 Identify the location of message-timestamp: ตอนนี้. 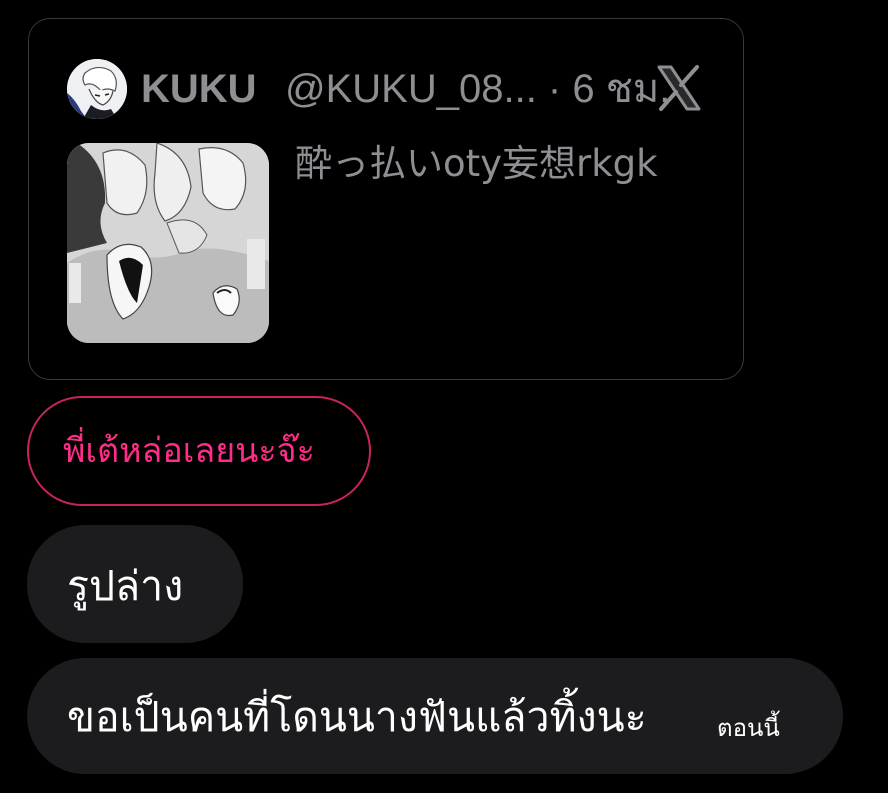
(748, 728).